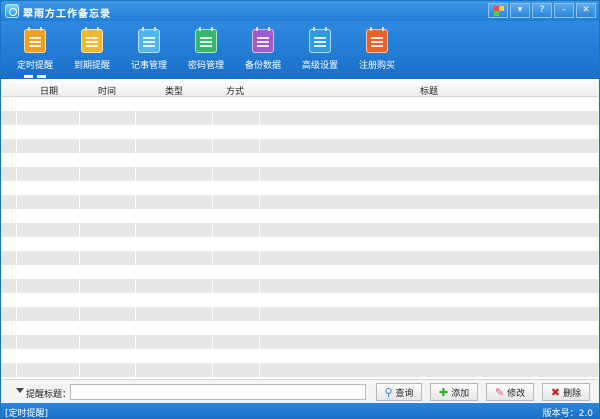  What do you see at coordinates (320, 40) in the screenshot?
I see `settings-gear-icon` at bounding box center [320, 40].